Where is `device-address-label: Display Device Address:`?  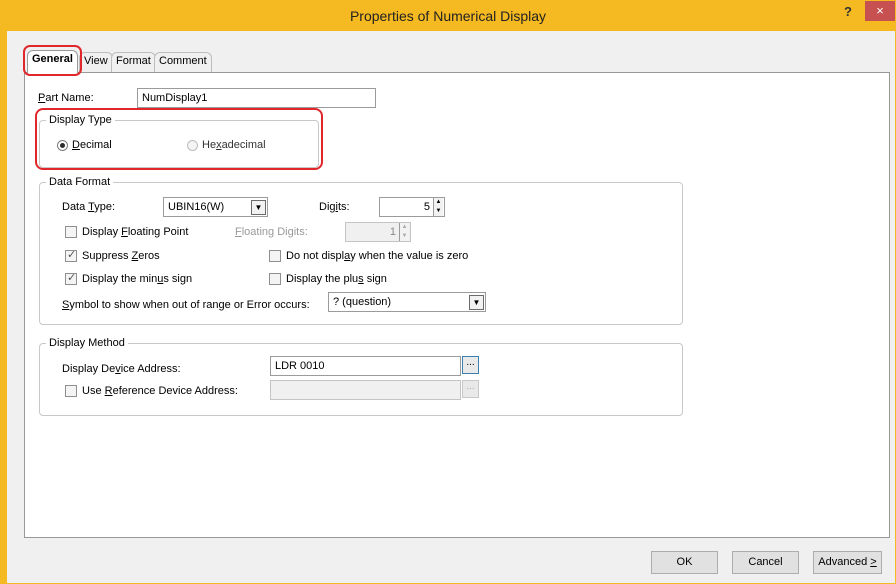 device-address-label: Display Device Address: is located at coordinates (121, 369).